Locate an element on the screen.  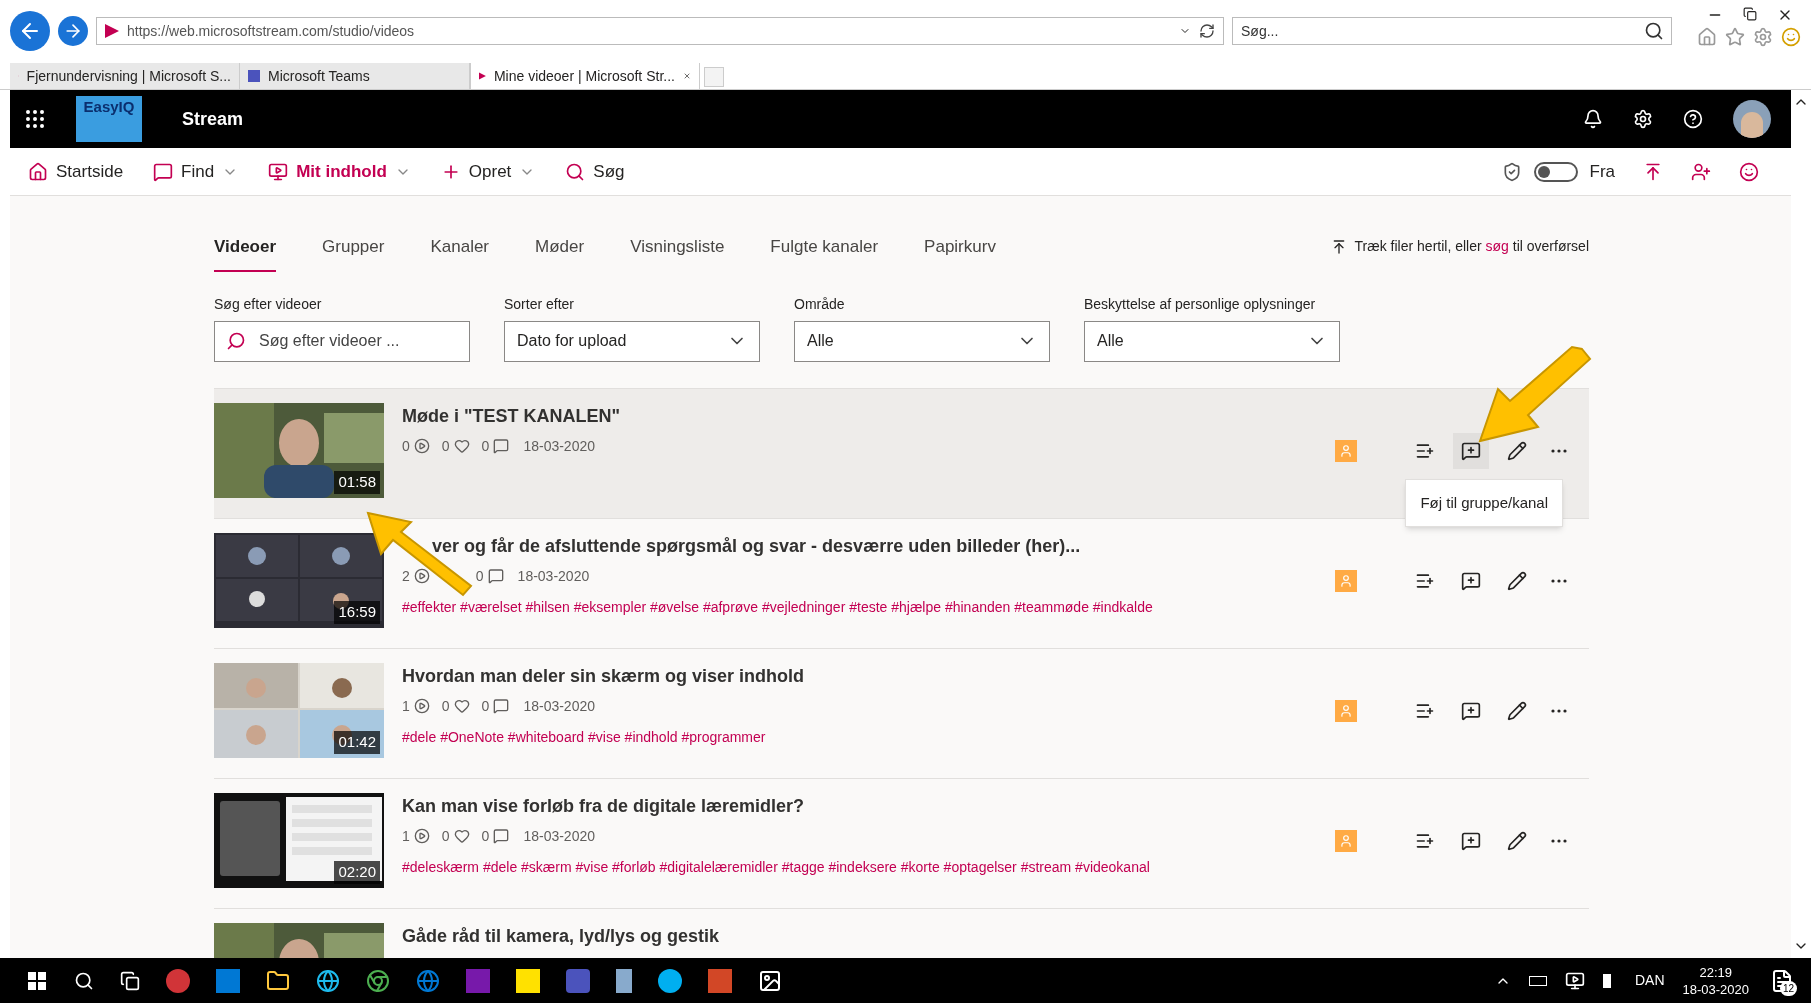
battery-icon is located at coordinates (1537, 980).